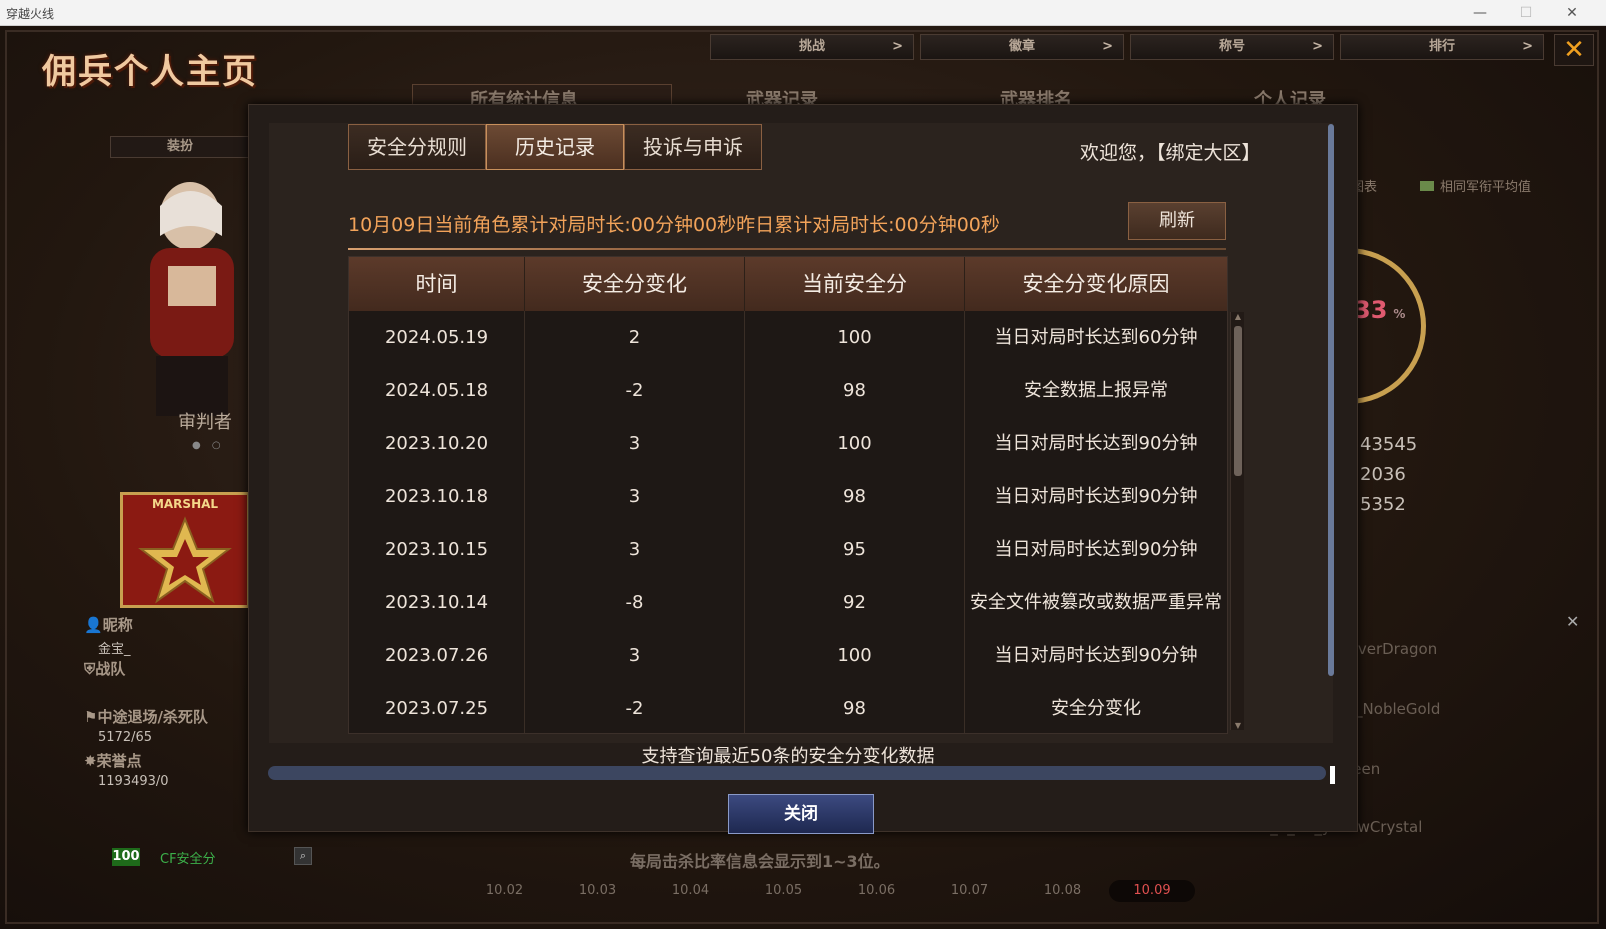 The width and height of the screenshot is (1606, 929). What do you see at coordinates (815, 225) in the screenshot?
I see `yesterday-label: 昨日累计对局时长:` at bounding box center [815, 225].